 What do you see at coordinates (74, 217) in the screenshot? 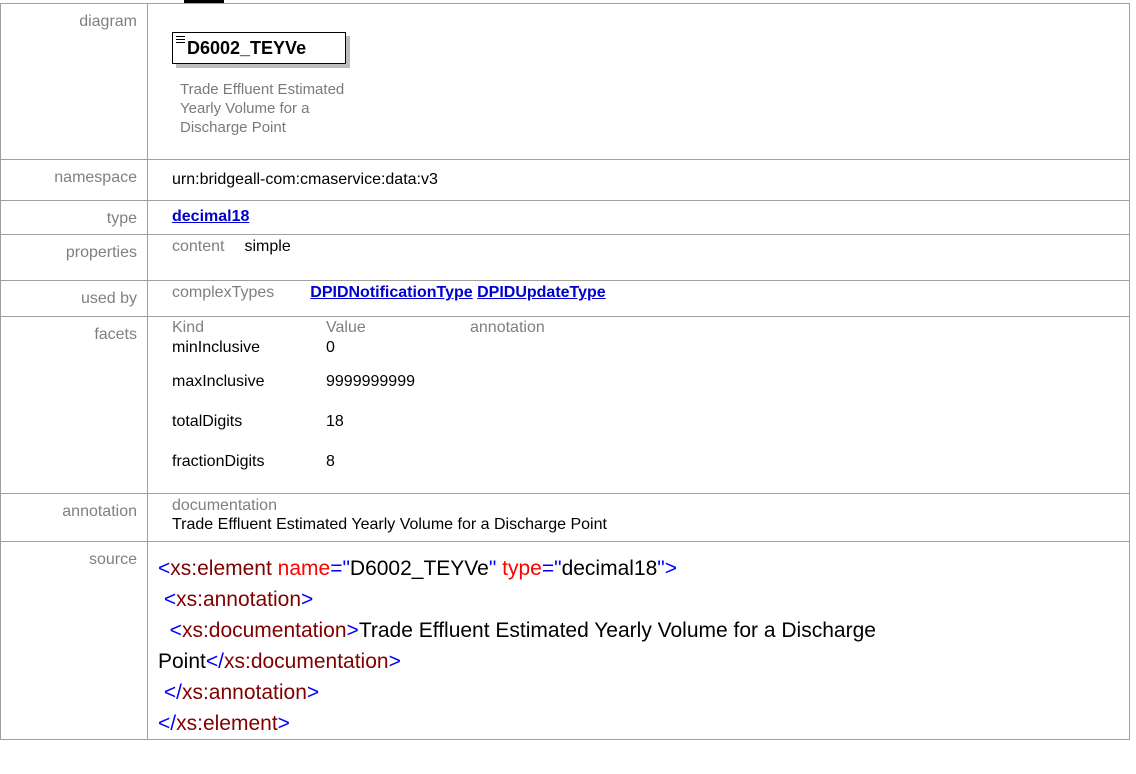
I see `type-label: type` at bounding box center [74, 217].